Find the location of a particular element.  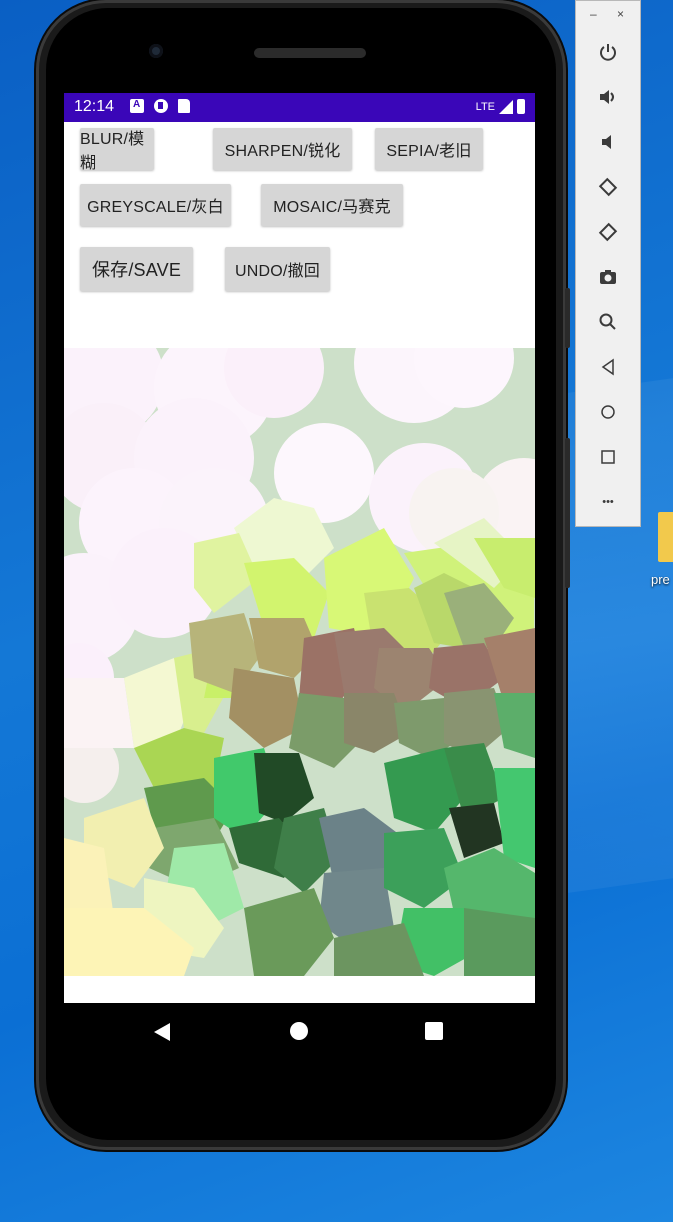

status-time: 12:14 is located at coordinates (94, 106).